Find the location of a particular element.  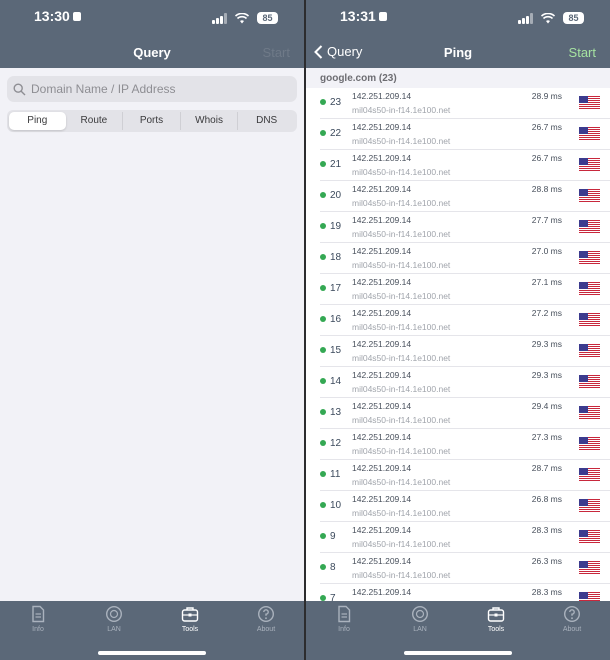

search-field is located at coordinates (152, 89).